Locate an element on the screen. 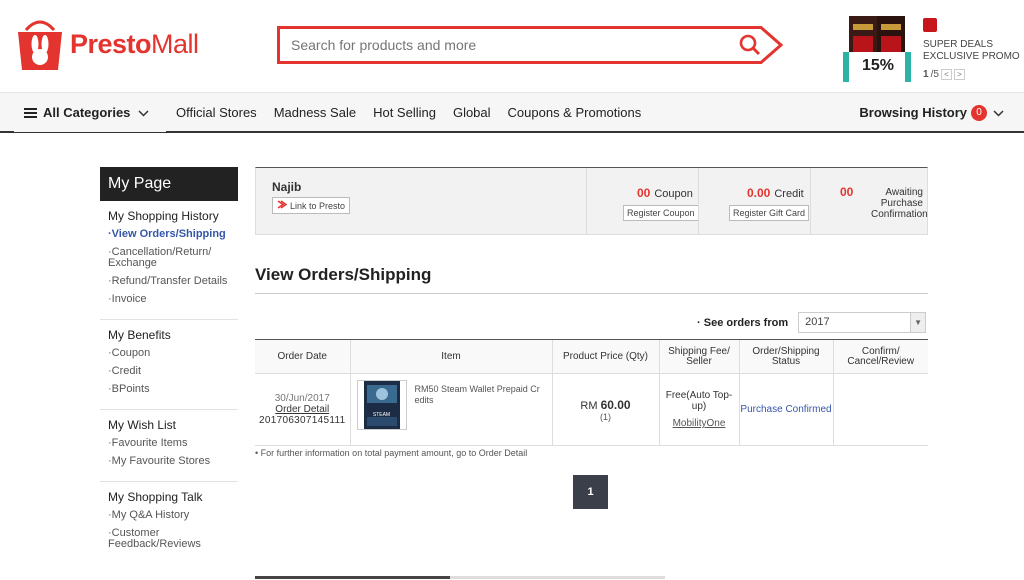  sidebar-item-invoice: ·Invoice is located at coordinates (169, 299).